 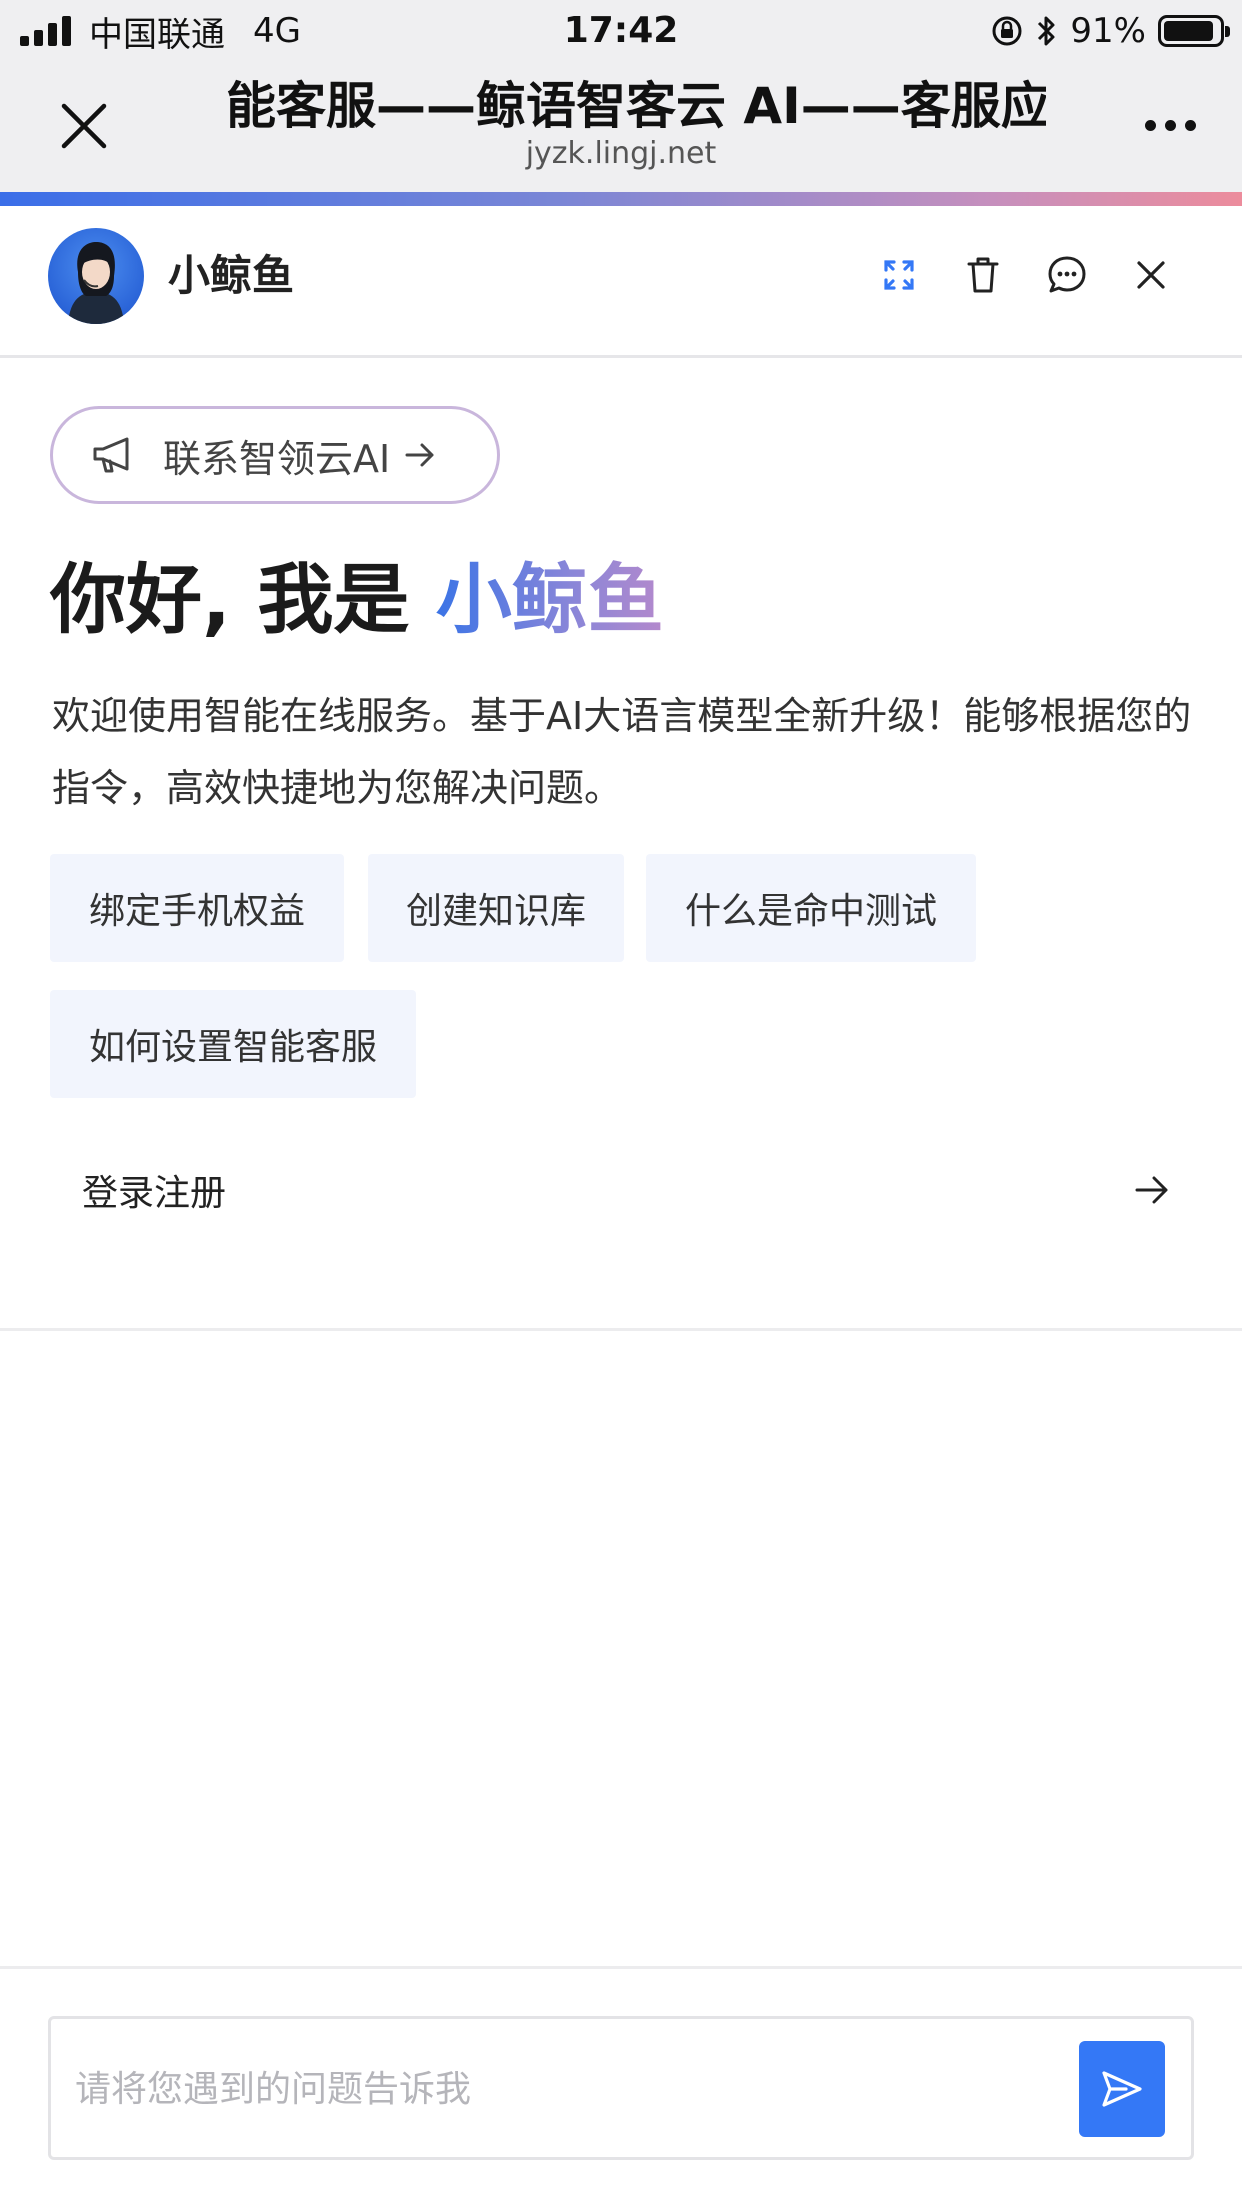 I want to click on close-chat-icon, so click(x=1151, y=275).